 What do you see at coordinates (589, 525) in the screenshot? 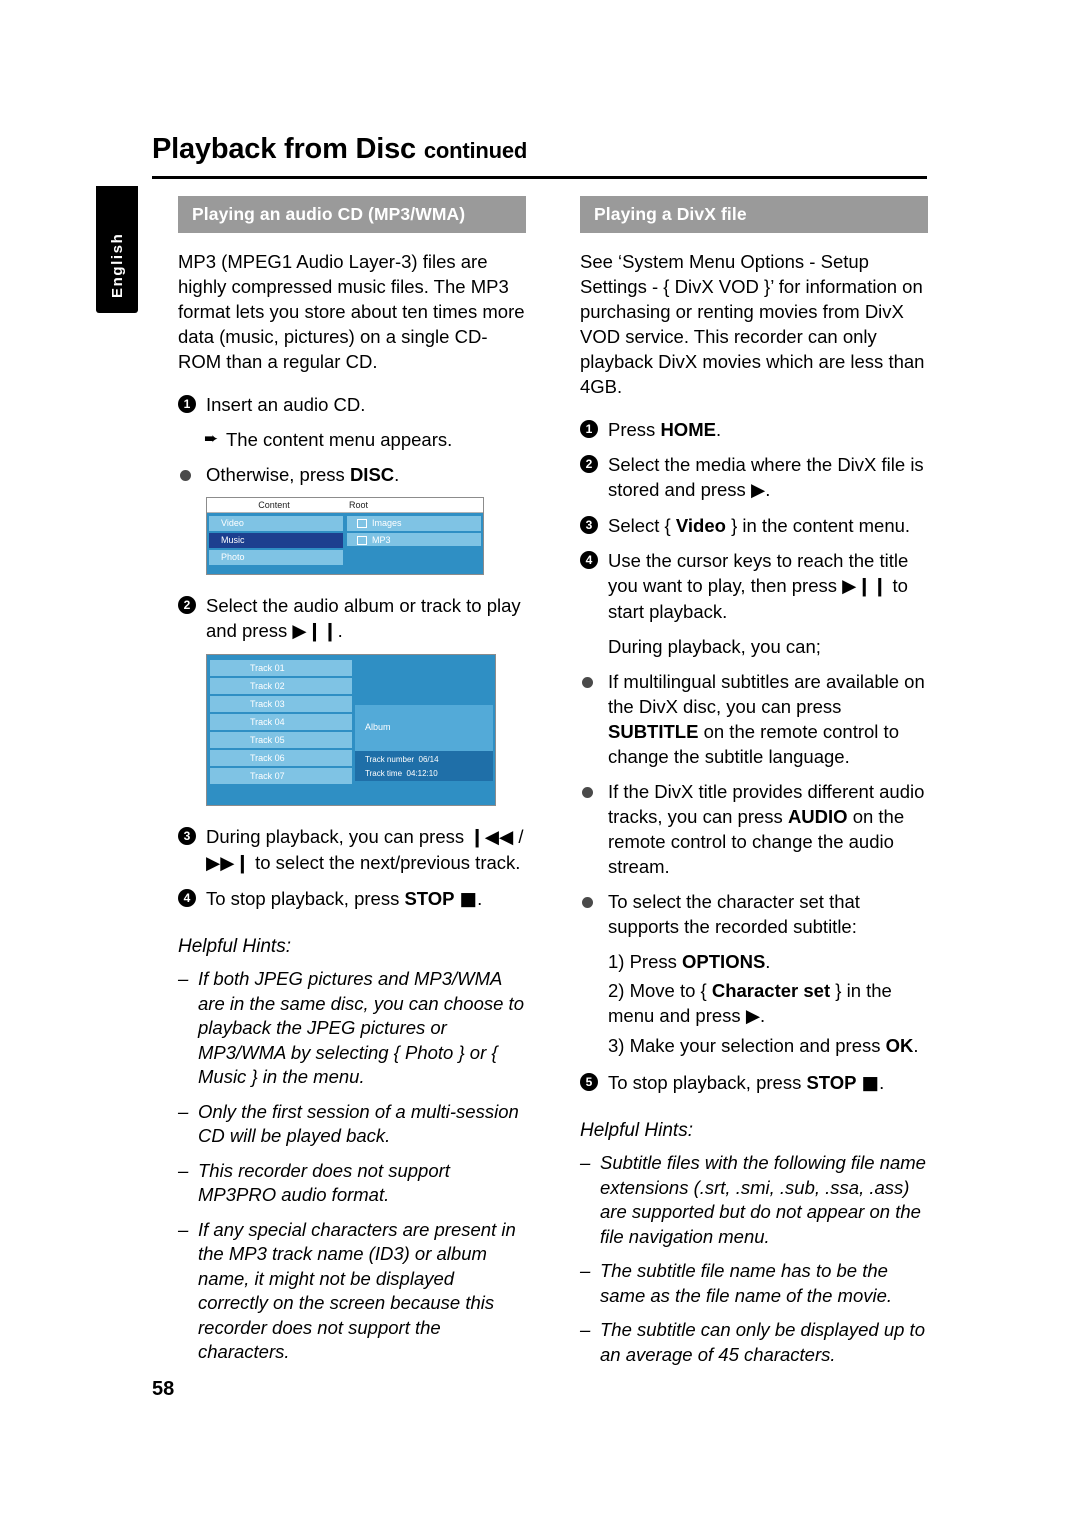
I see `step-number: 3` at bounding box center [589, 525].